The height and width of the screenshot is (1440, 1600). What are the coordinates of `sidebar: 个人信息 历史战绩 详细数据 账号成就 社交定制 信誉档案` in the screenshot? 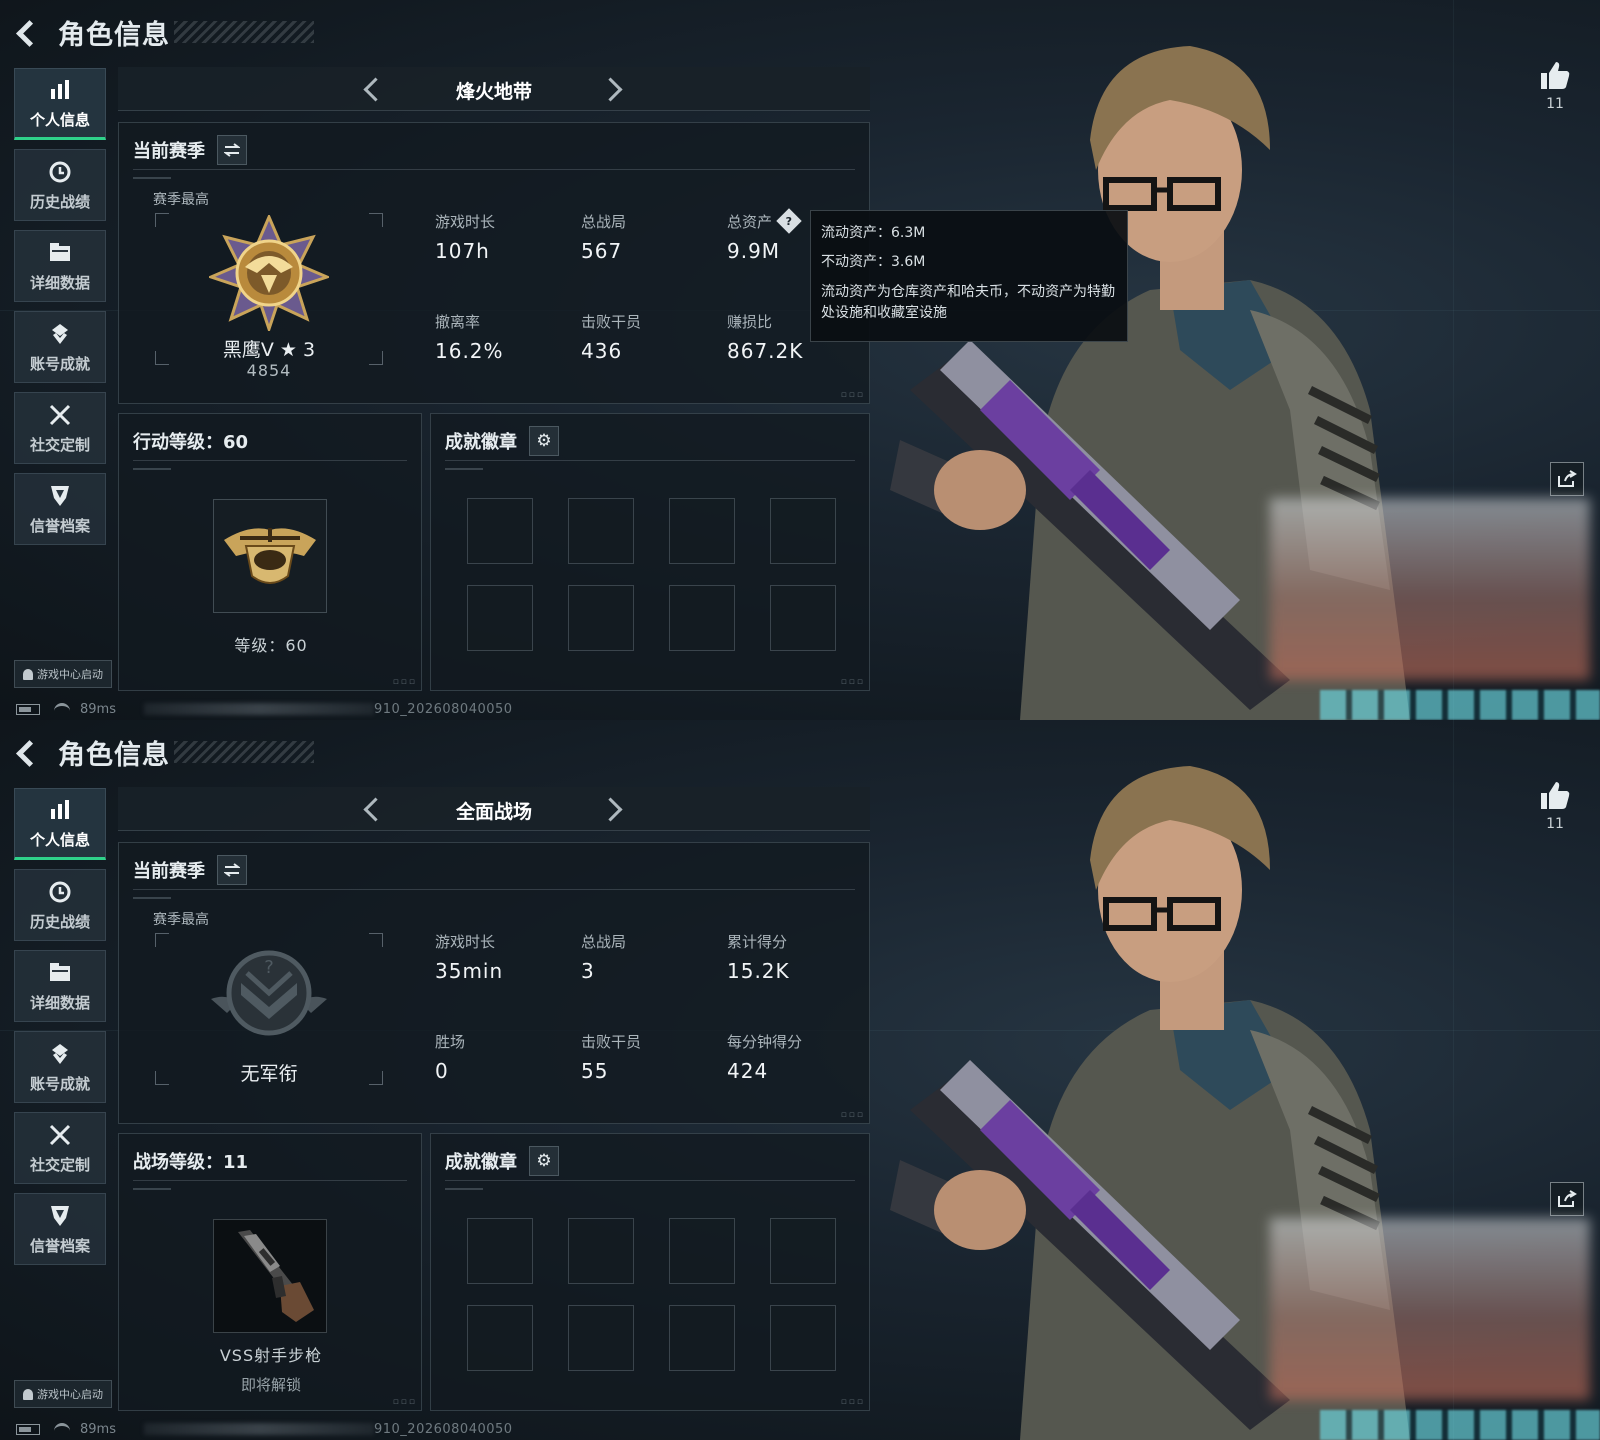 It's located at (60, 311).